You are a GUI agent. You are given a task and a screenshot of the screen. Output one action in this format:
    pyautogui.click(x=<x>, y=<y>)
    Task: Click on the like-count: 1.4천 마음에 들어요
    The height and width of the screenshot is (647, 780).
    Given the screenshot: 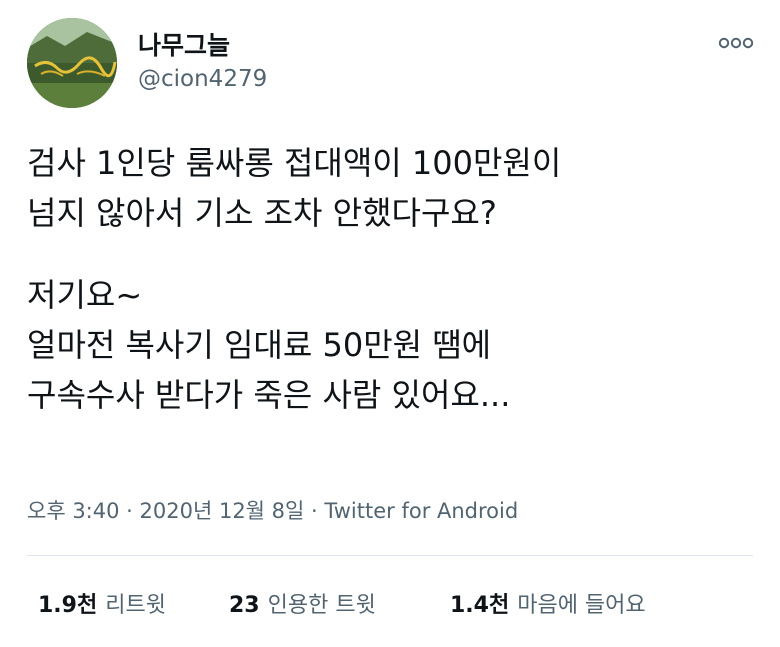 What is the action you would take?
    pyautogui.click(x=548, y=603)
    